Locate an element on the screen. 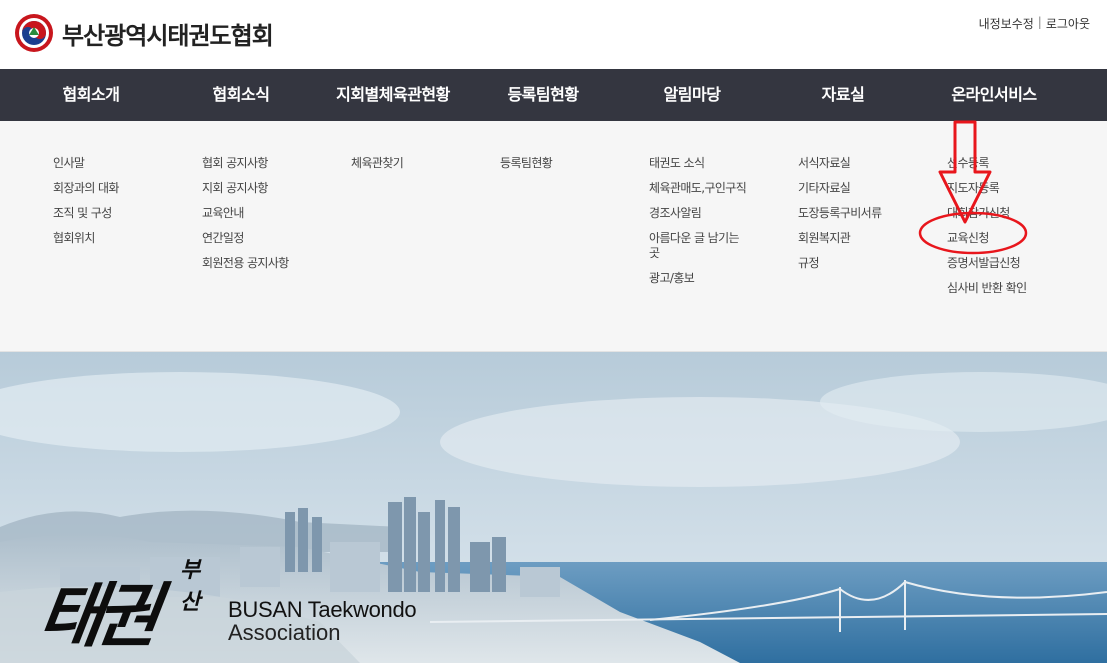  submenu-about: 인사말 회장과의 대화 조직 및 구성 협회위치 is located at coordinates (118, 201).